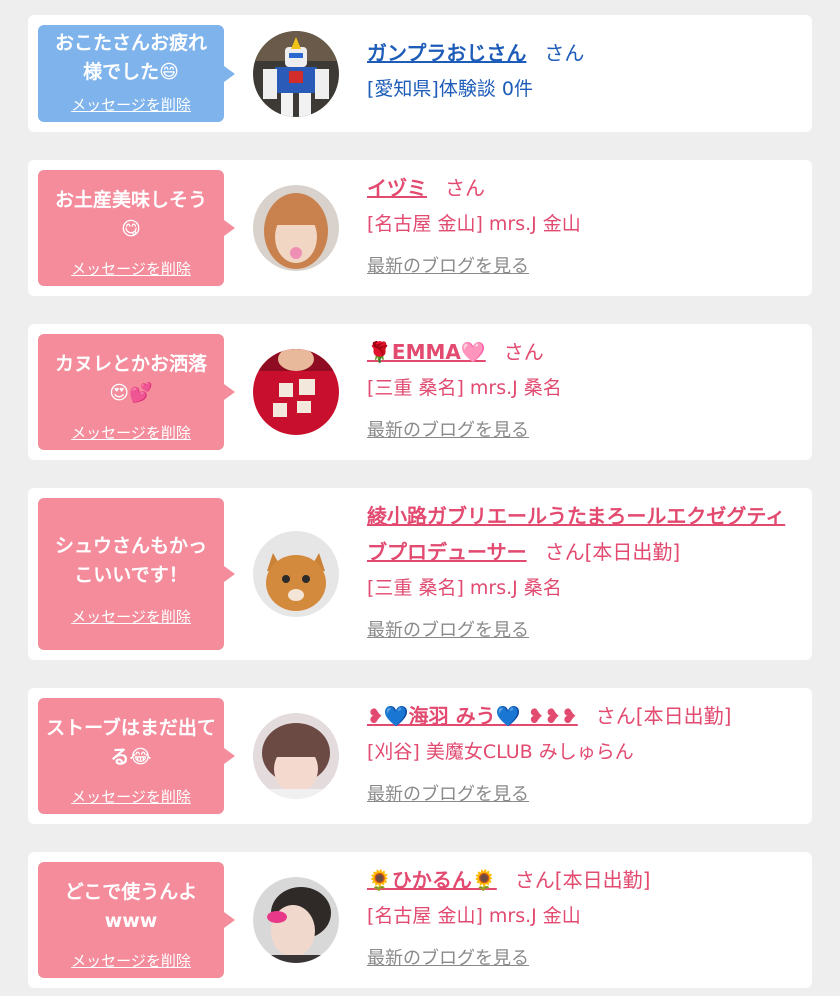 This screenshot has width=840, height=996. What do you see at coordinates (432, 880) in the screenshot?
I see `user-name-link: 🌻ひかるん🌻` at bounding box center [432, 880].